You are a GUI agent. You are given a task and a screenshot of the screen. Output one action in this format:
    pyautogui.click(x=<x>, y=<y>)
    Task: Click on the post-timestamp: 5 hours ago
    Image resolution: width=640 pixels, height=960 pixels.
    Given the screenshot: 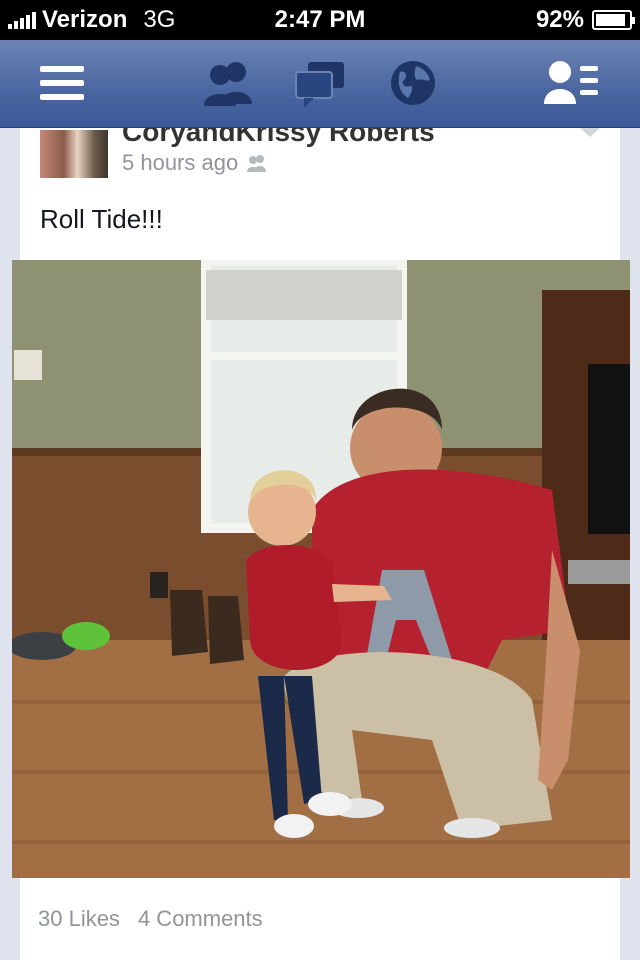 What is the action you would take?
    pyautogui.click(x=180, y=163)
    